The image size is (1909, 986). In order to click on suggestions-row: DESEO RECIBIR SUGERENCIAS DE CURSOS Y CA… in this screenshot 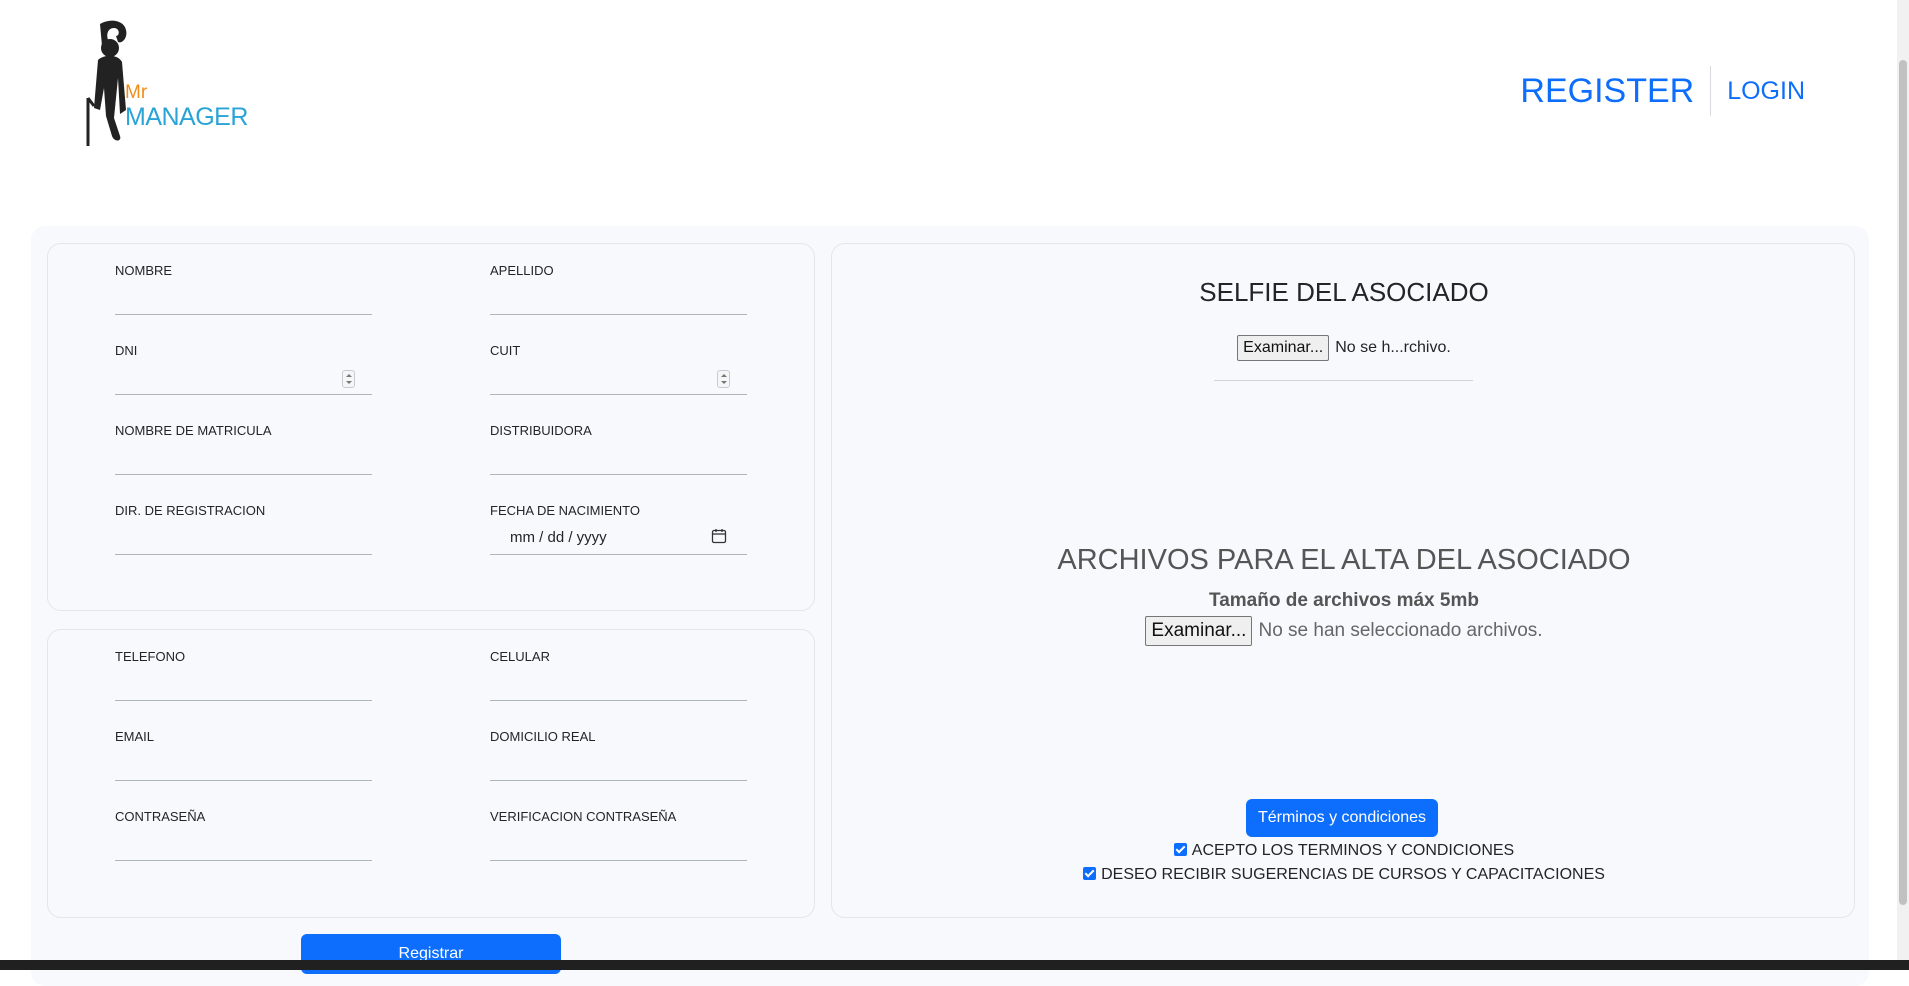, I will do `click(1344, 875)`.